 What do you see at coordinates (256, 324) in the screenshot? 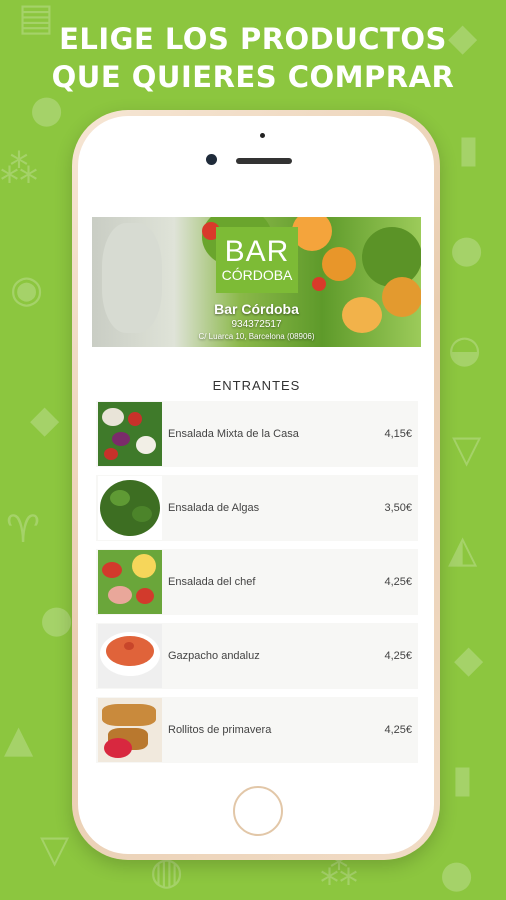
I see `restaurant-phone: 934372517` at bounding box center [256, 324].